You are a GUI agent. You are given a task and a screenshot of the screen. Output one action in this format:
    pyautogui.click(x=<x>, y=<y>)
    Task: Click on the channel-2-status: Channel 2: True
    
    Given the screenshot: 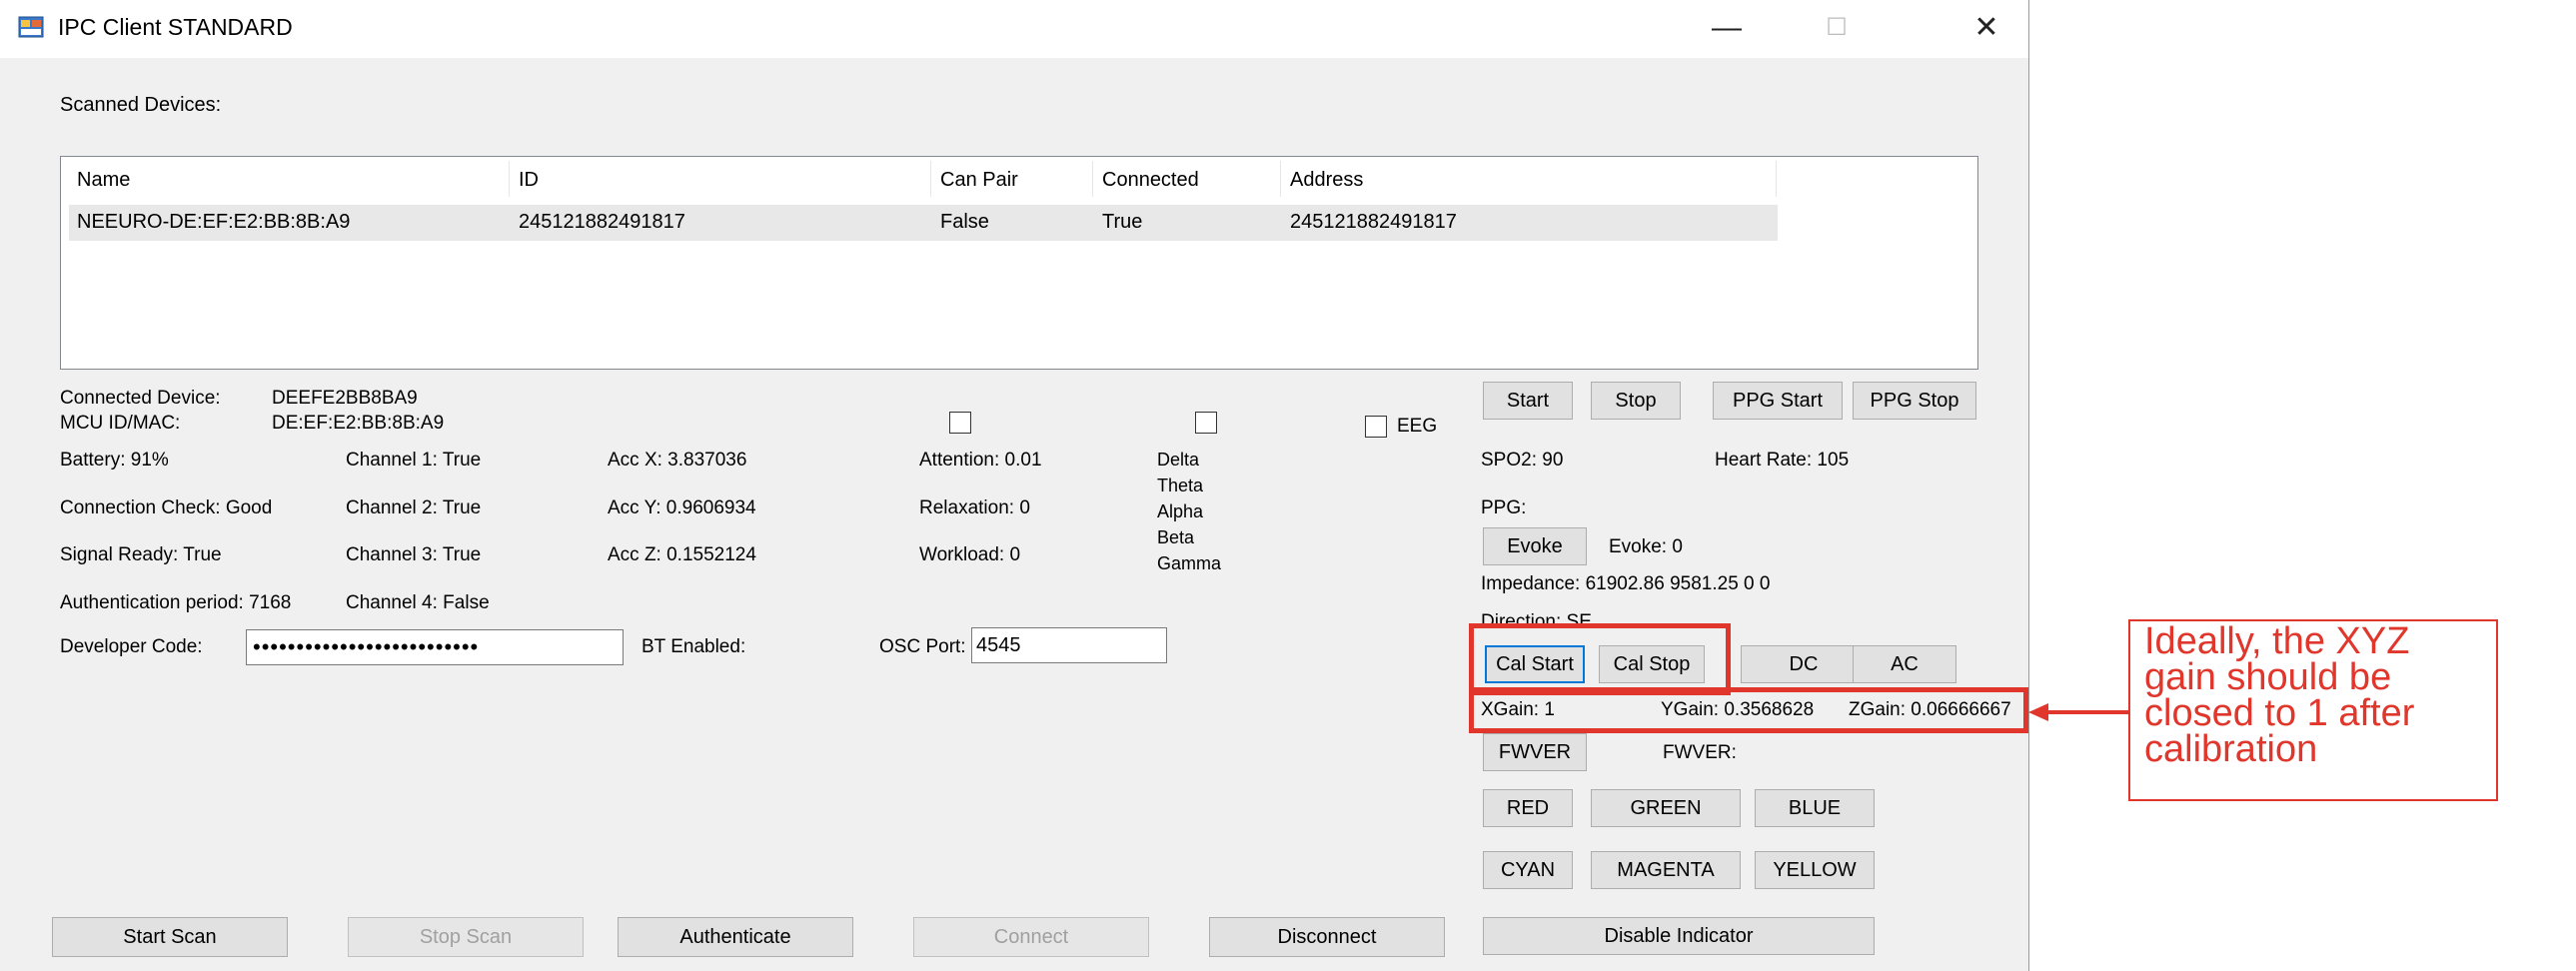 What is the action you would take?
    pyautogui.click(x=414, y=507)
    